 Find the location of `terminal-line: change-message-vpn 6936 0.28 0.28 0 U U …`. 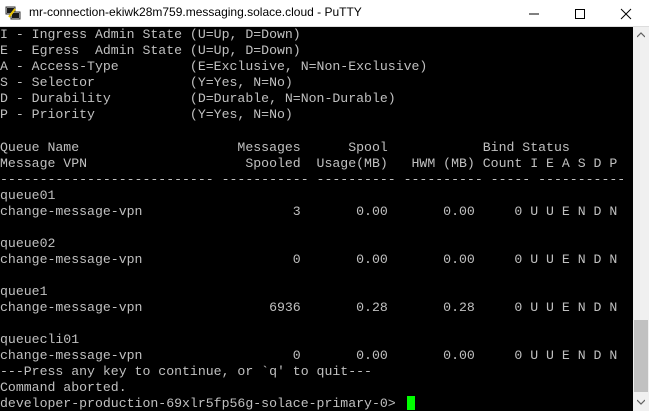

terminal-line: change-message-vpn 6936 0.28 0.28 0 U U … is located at coordinates (309, 307).